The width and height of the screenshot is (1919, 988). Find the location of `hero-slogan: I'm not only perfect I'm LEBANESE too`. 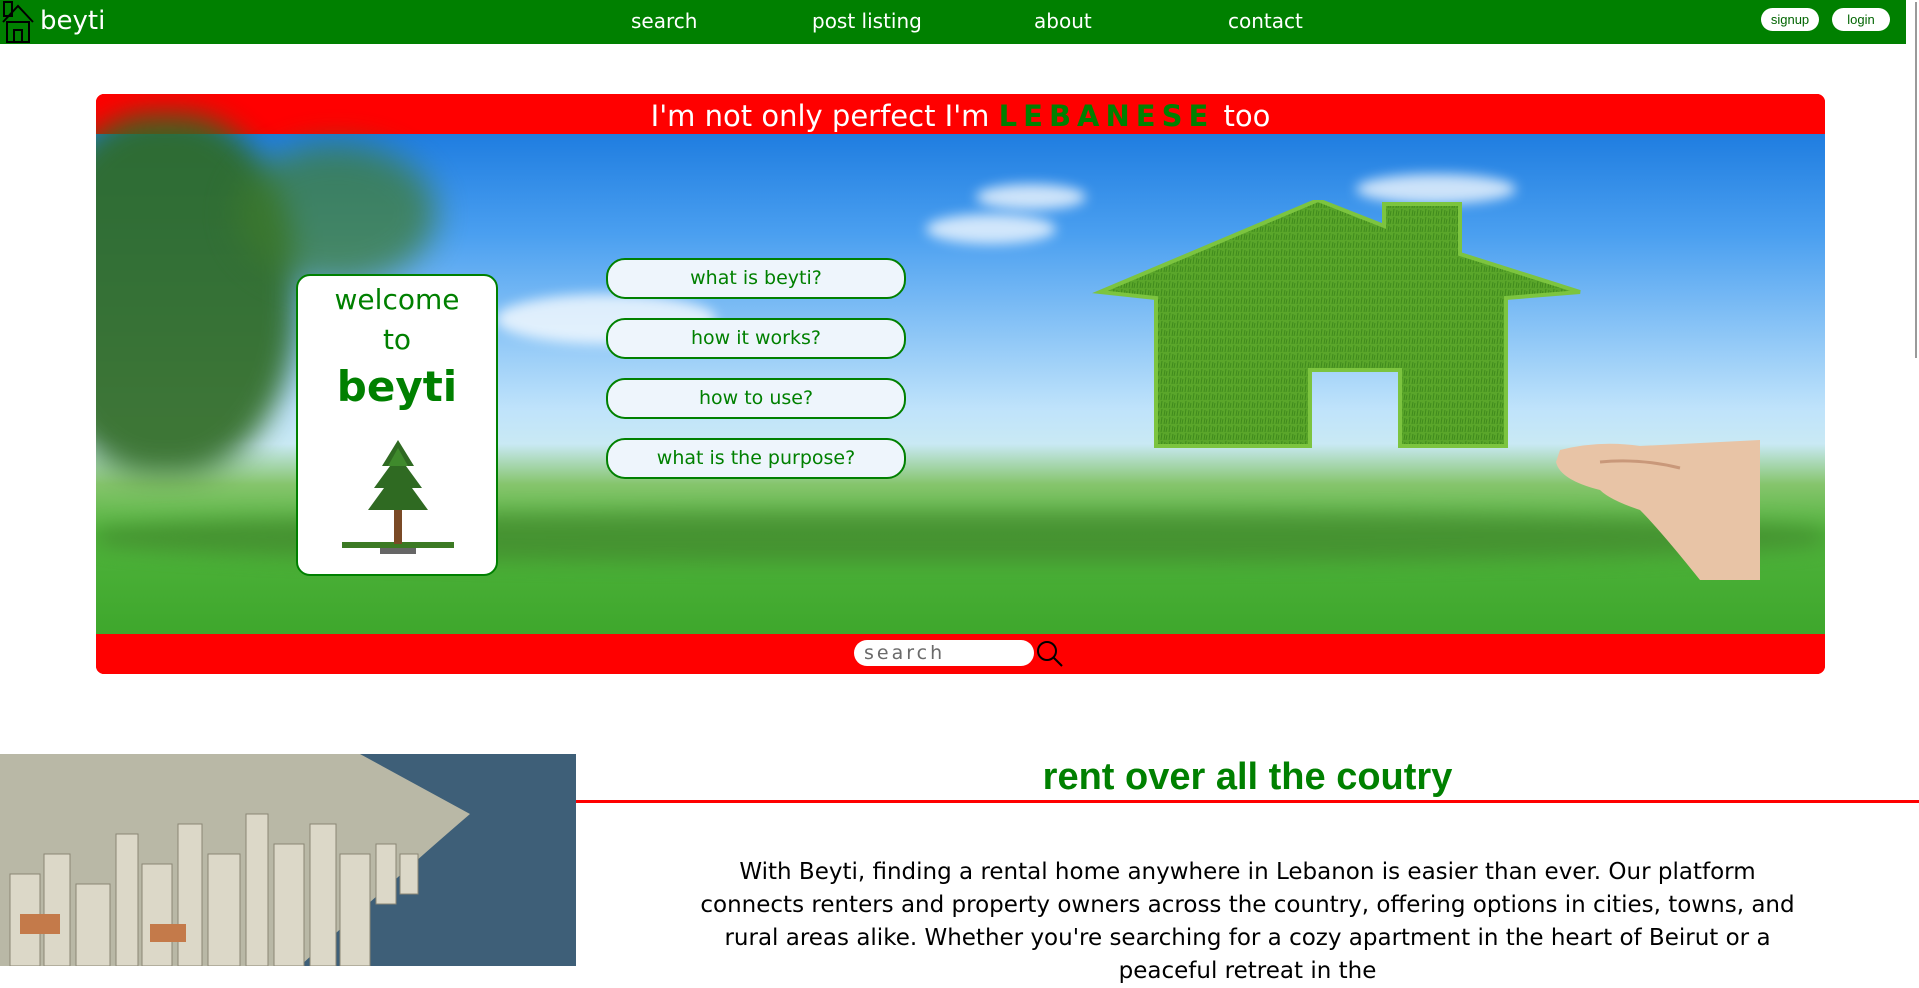

hero-slogan: I'm not only perfect I'm LEBANESE too is located at coordinates (960, 114).